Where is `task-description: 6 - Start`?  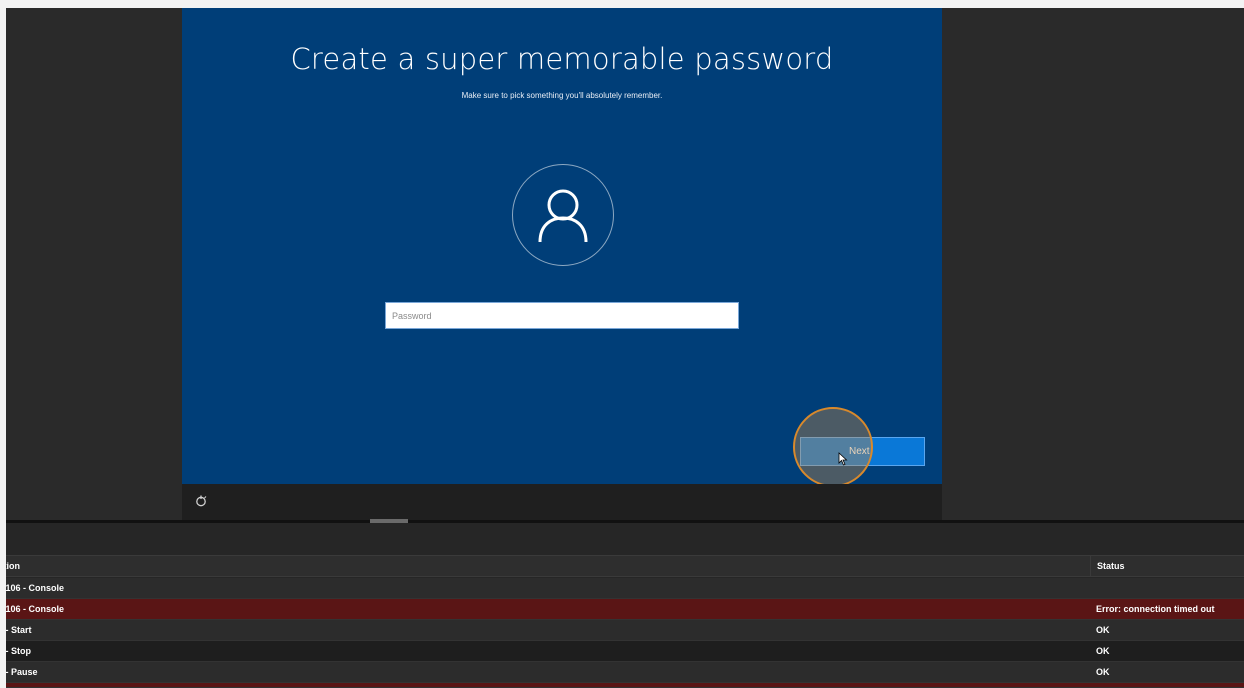
task-description: 6 - Start is located at coordinates (19, 630).